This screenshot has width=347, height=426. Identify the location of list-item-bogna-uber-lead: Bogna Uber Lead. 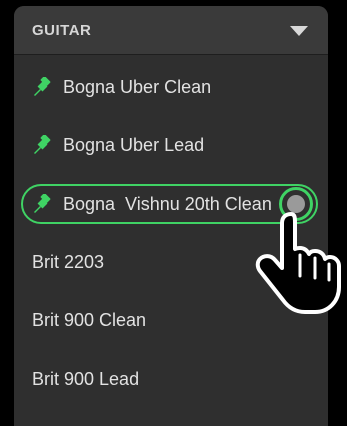
(171, 145).